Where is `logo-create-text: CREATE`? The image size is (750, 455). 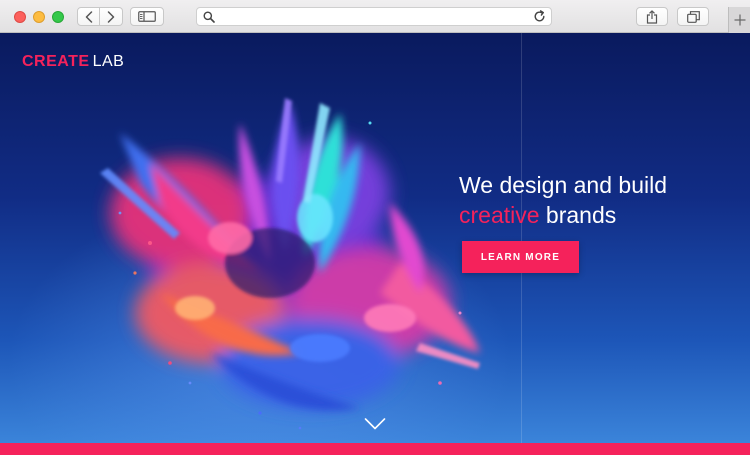
logo-create-text: CREATE is located at coordinates (56, 61).